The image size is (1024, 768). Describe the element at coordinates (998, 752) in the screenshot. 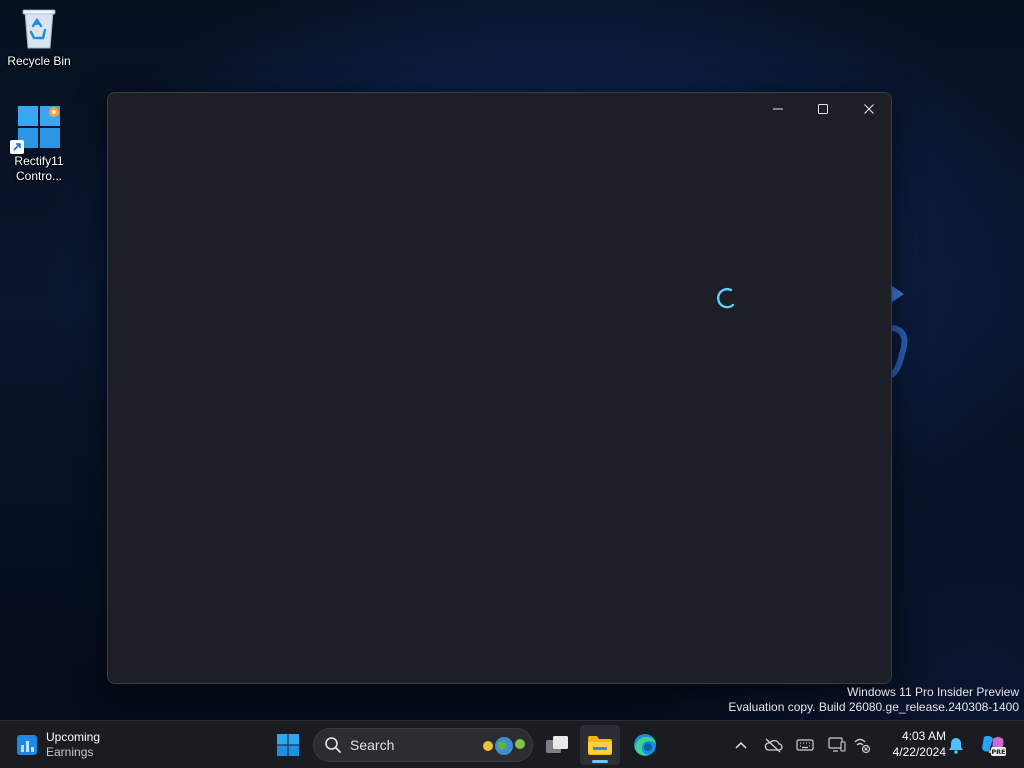

I see `copilot-pre-badge: PRE` at that location.